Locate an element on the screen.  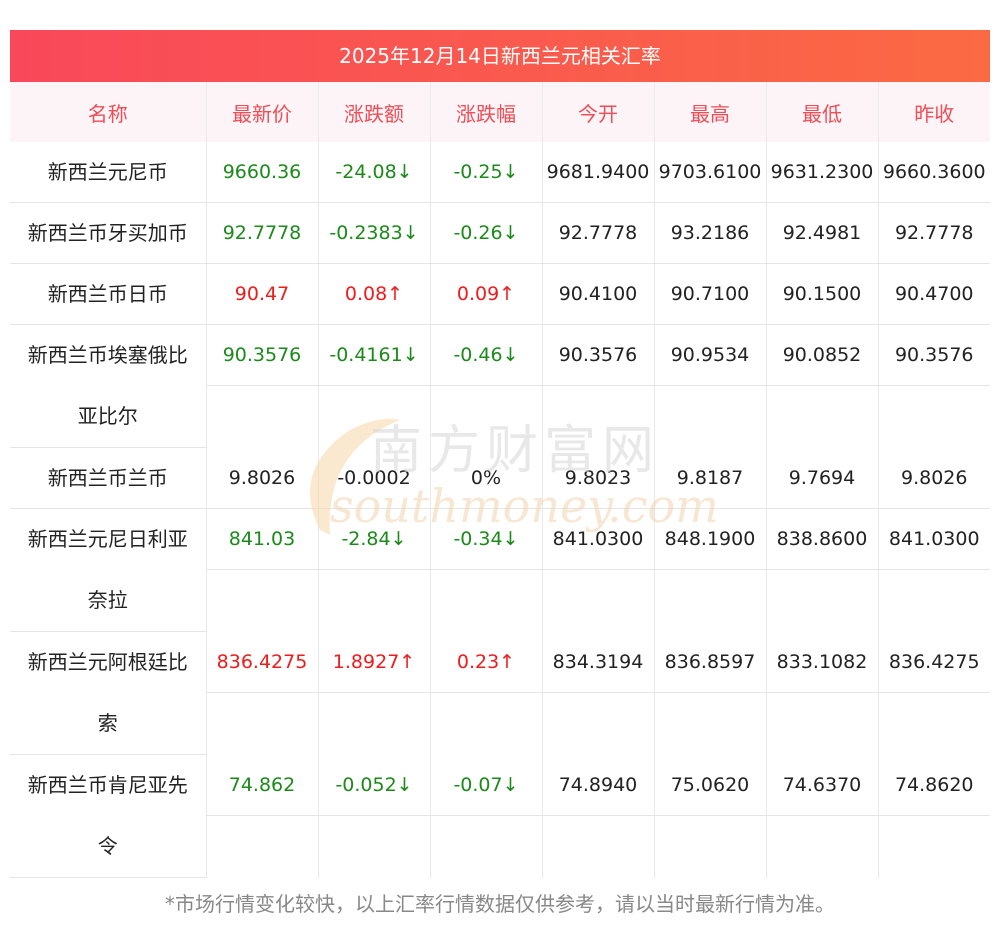
row-high: 9.8187 is located at coordinates (710, 478).